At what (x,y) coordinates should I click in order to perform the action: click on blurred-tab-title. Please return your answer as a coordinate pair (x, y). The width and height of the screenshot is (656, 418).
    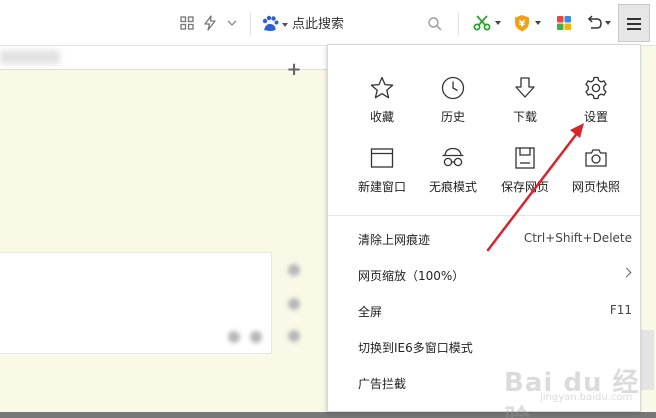
    Looking at the image, I should click on (30, 57).